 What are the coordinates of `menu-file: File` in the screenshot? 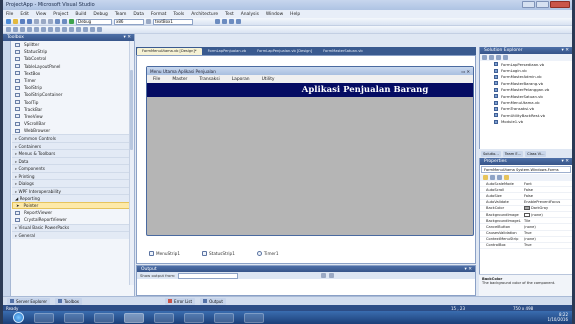 It's located at (9, 14).